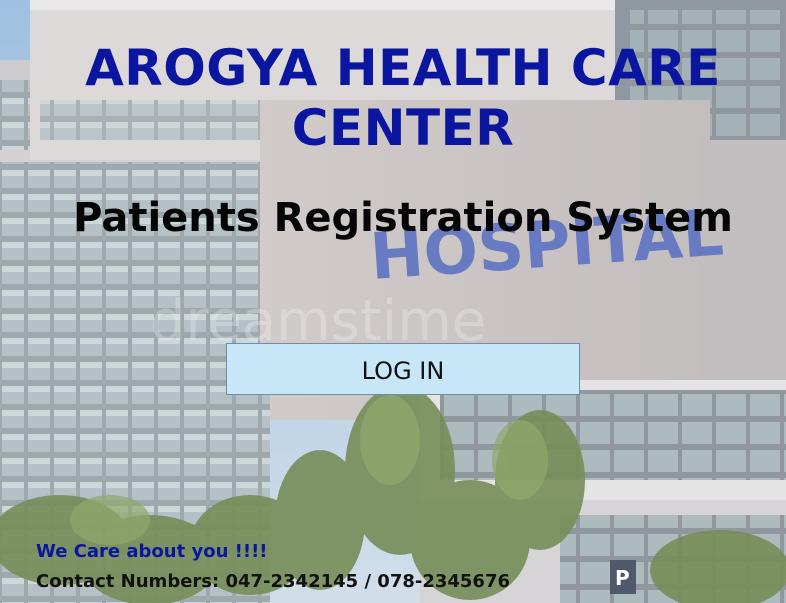 Image resolution: width=786 pixels, height=603 pixels. Describe the element at coordinates (152, 551) in the screenshot. I see `tagline-text: We Care about you !!!!` at that location.